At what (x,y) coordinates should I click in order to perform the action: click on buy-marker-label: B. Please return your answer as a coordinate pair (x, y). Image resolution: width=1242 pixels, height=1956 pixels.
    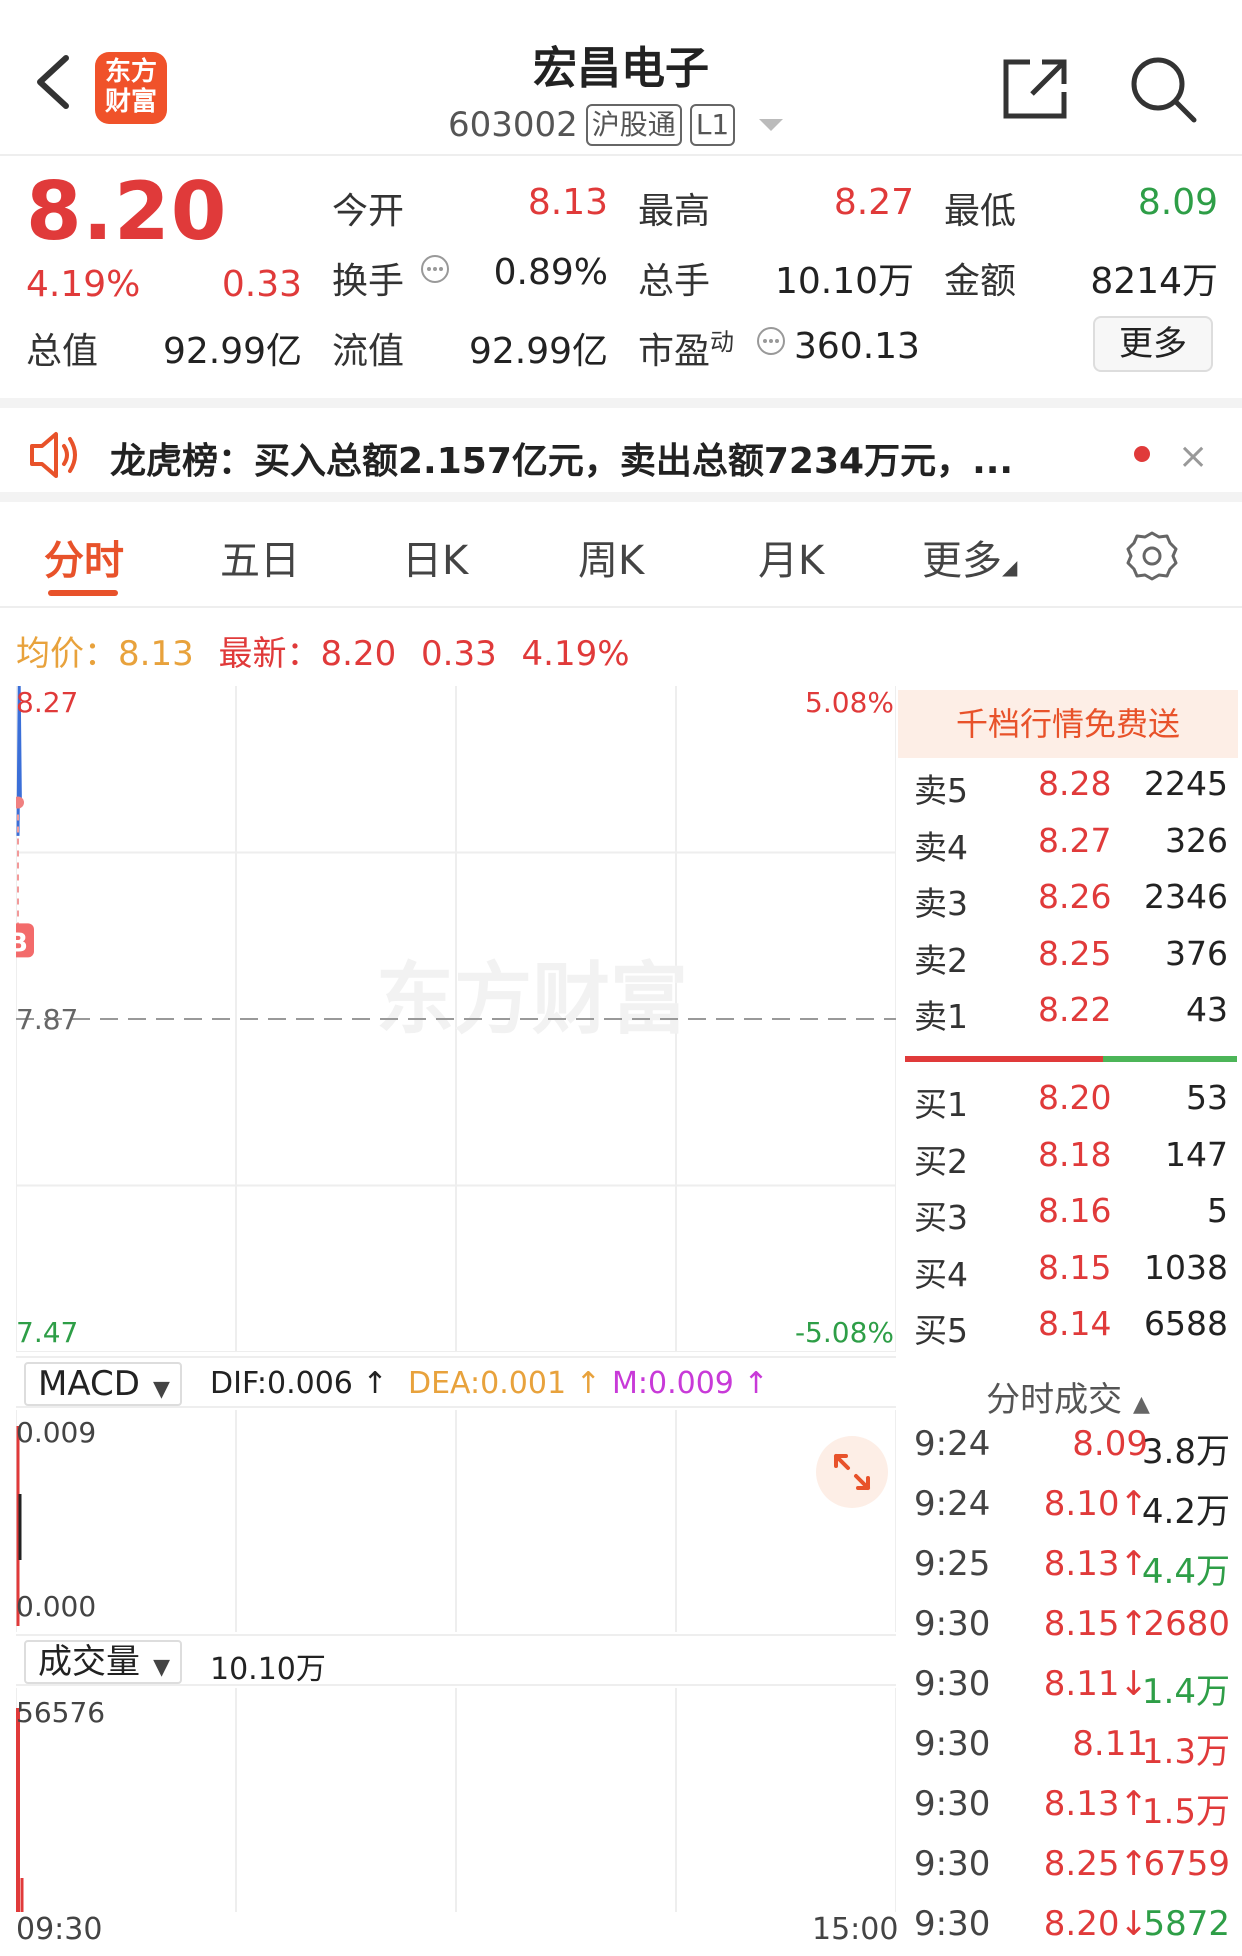
    Looking at the image, I should click on (22, 943).